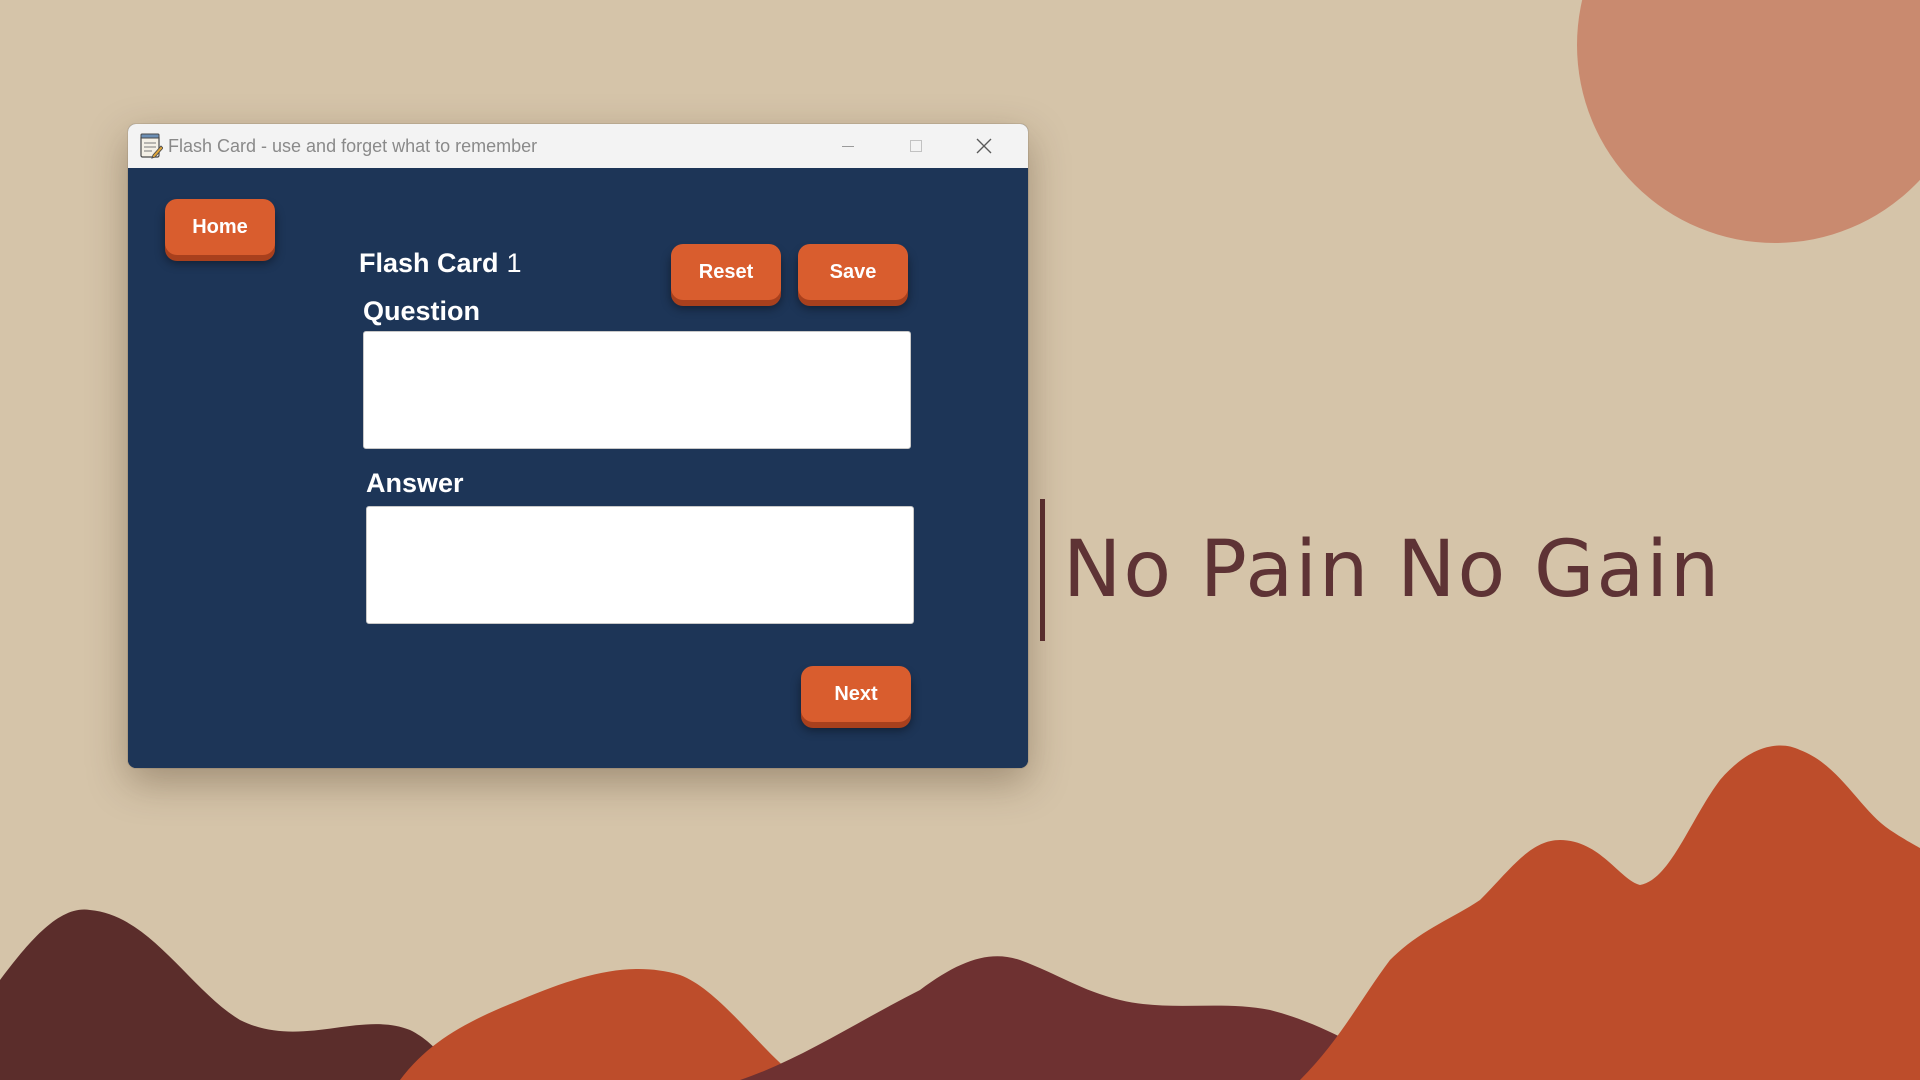 The image size is (1920, 1080). I want to click on tagline-divider, so click(1042, 570).